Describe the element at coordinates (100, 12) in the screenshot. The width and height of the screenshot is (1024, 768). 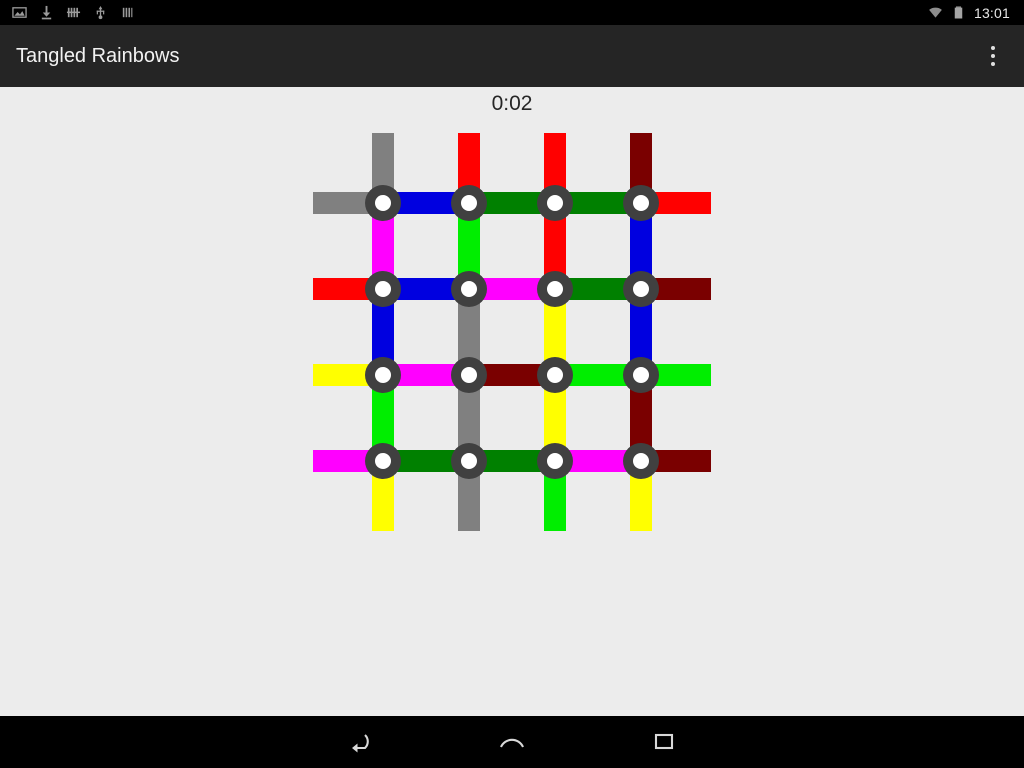
I see `usb-icon` at that location.